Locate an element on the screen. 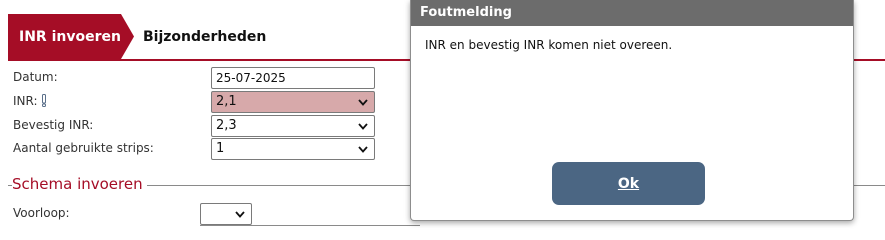  bevestig-select-value: 2,3 is located at coordinates (226, 125).